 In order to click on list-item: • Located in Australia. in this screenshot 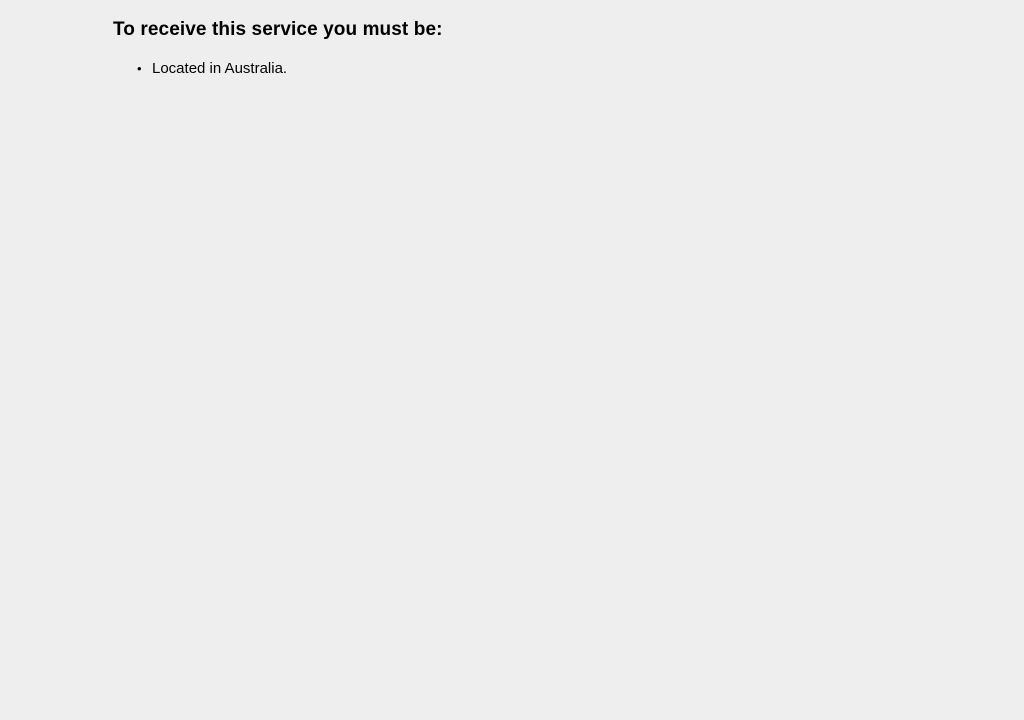, I will do `click(565, 69)`.